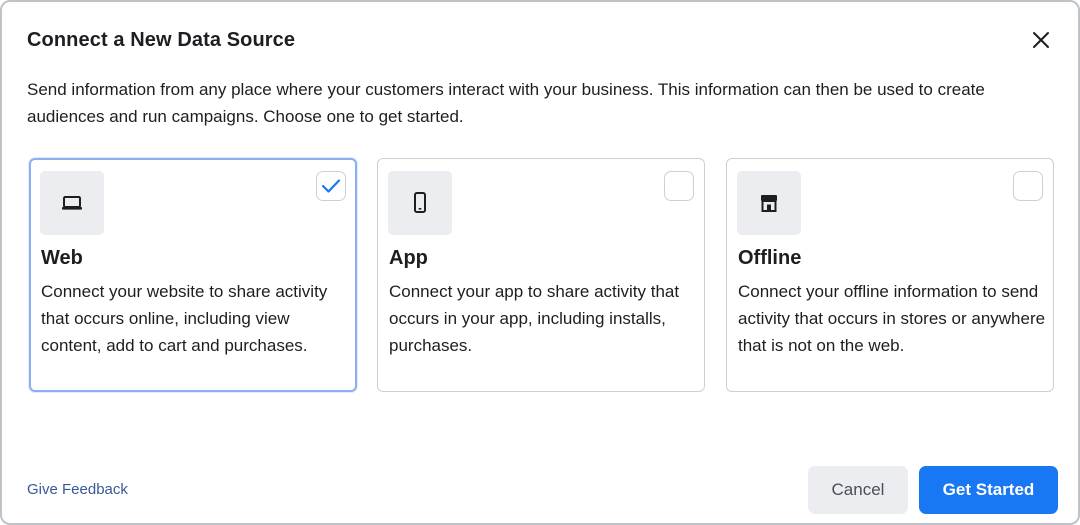 Image resolution: width=1080 pixels, height=525 pixels. I want to click on mobile-phone-icon, so click(420, 202).